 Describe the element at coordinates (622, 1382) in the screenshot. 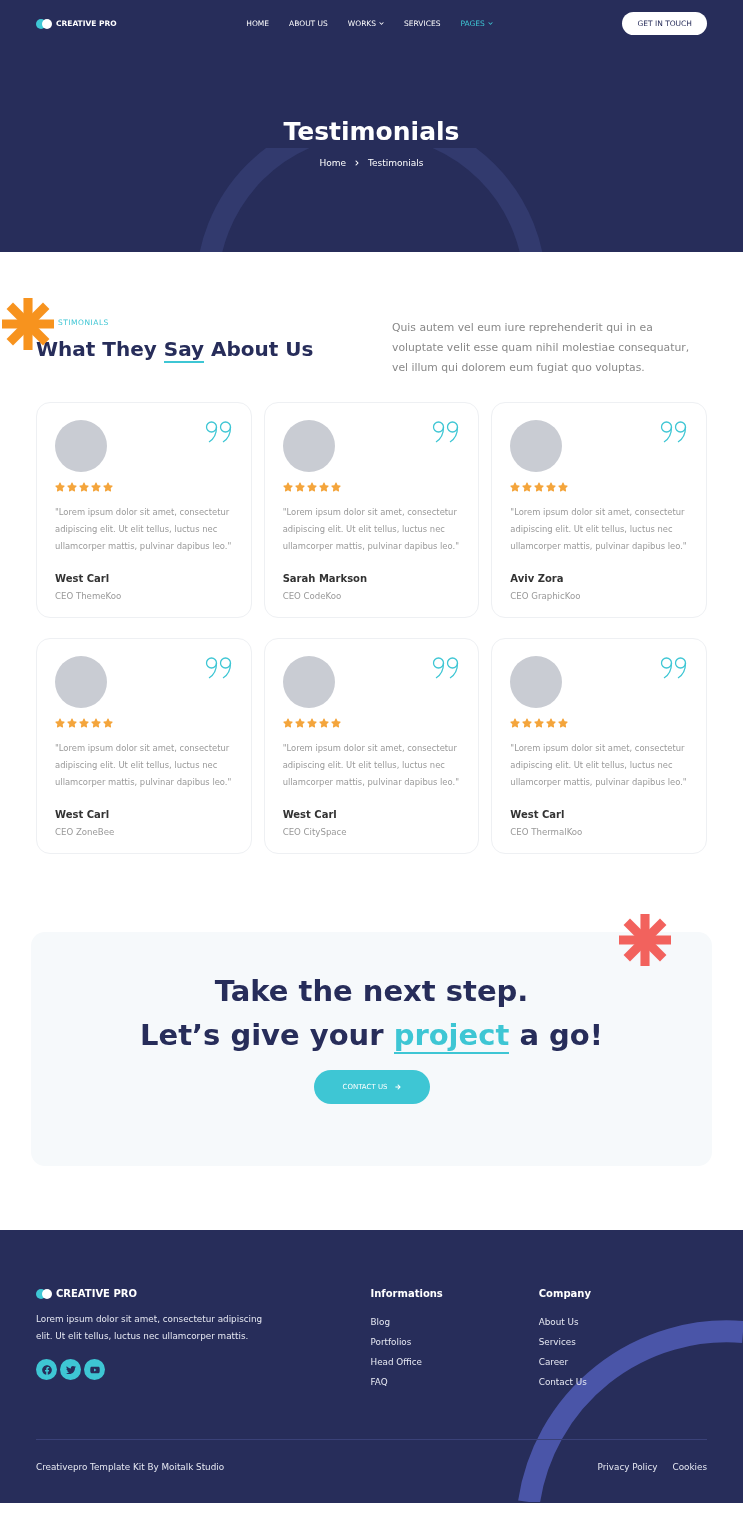

I see `footer-link: Contact Us` at that location.